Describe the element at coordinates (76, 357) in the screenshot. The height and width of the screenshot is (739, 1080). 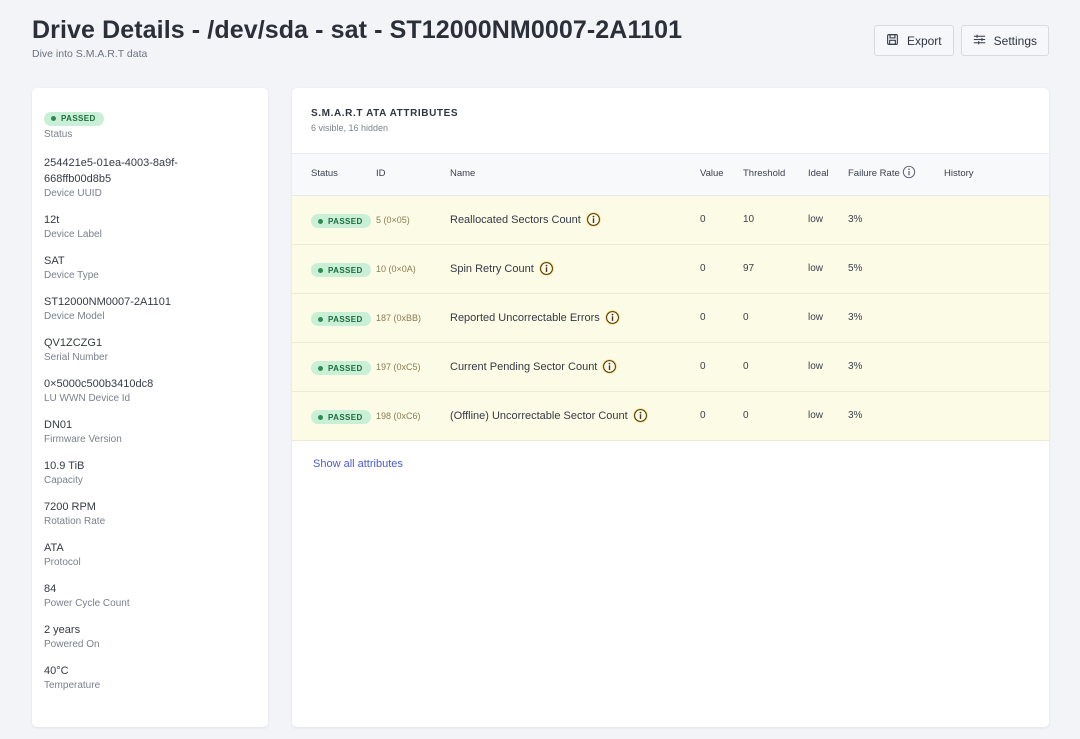
I see `prop-label: Serial Number` at that location.